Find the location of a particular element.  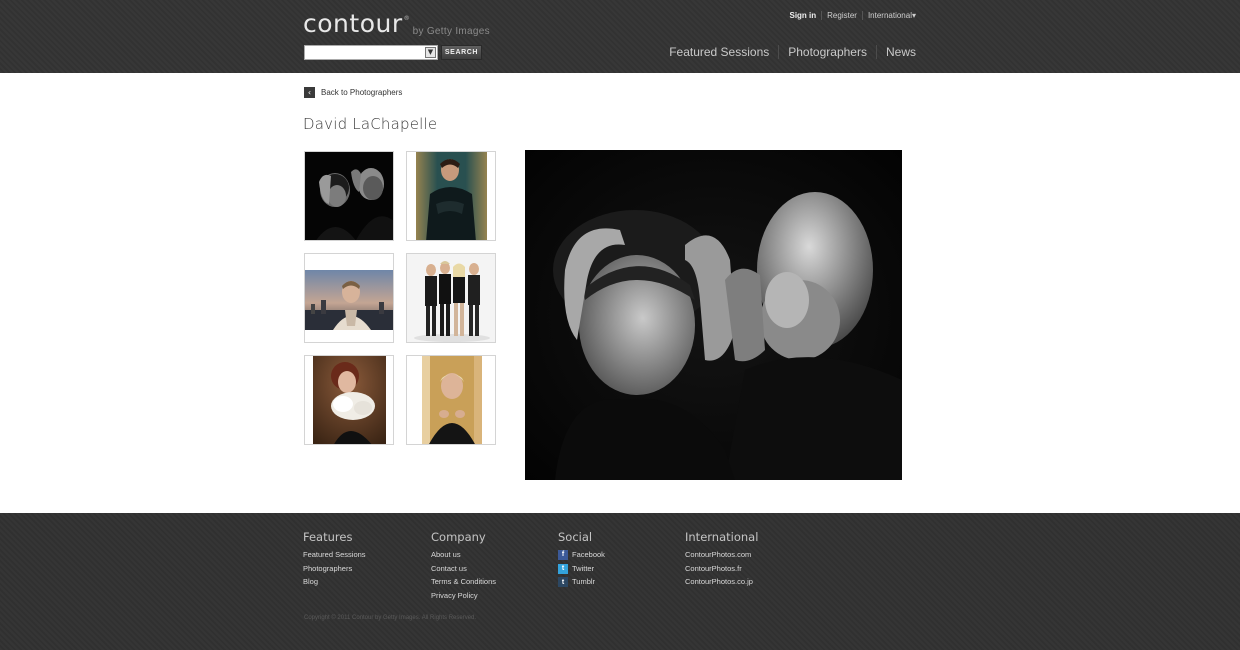

facebook-icon: f is located at coordinates (563, 554).